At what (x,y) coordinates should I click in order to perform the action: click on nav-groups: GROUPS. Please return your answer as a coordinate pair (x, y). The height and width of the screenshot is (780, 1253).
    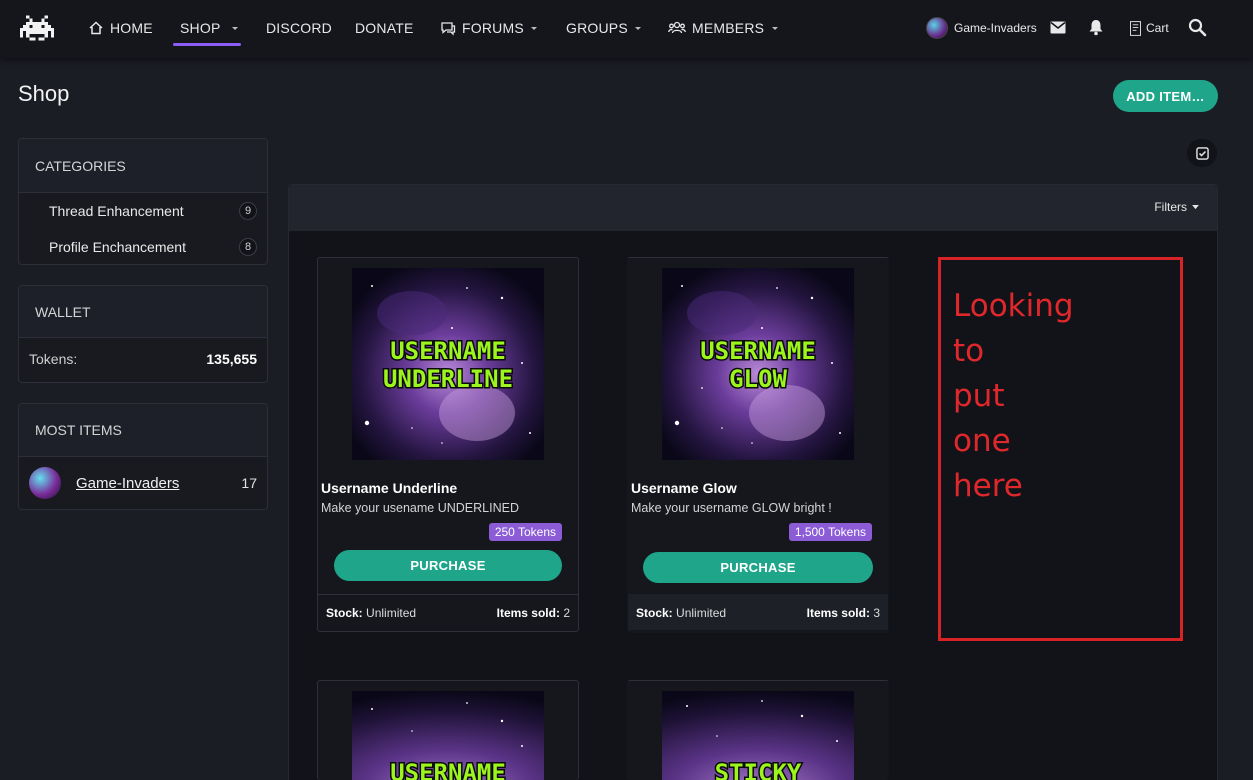
    Looking at the image, I should click on (597, 28).